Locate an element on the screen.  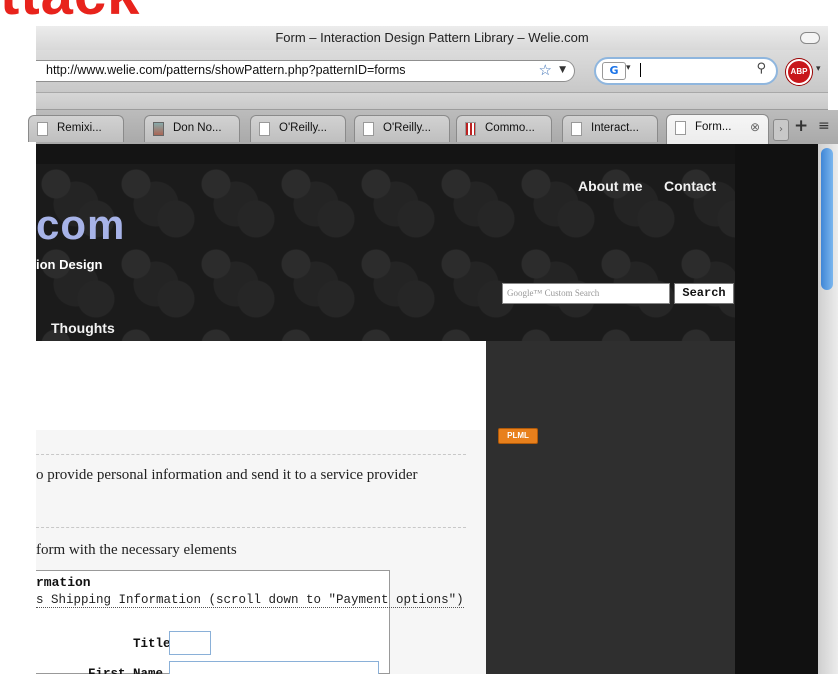
solution-text: form with the necessary elements is located at coordinates (136, 550).